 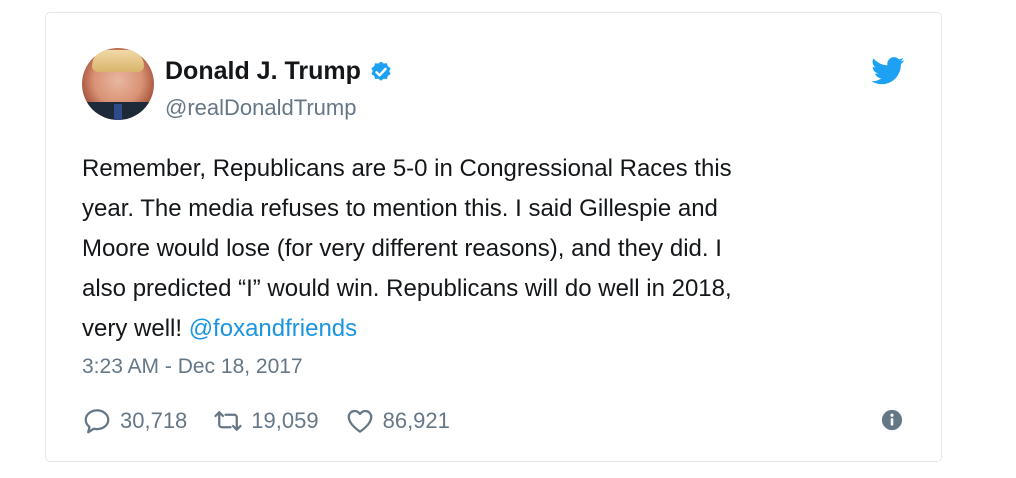 What do you see at coordinates (888, 71) in the screenshot?
I see `twitter-bird-icon` at bounding box center [888, 71].